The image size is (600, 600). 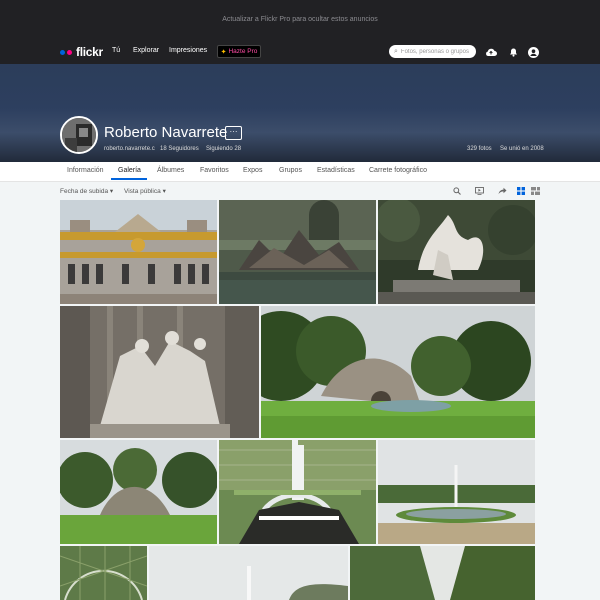 What do you see at coordinates (103, 573) in the screenshot?
I see `photo-trellis-arch` at bounding box center [103, 573].